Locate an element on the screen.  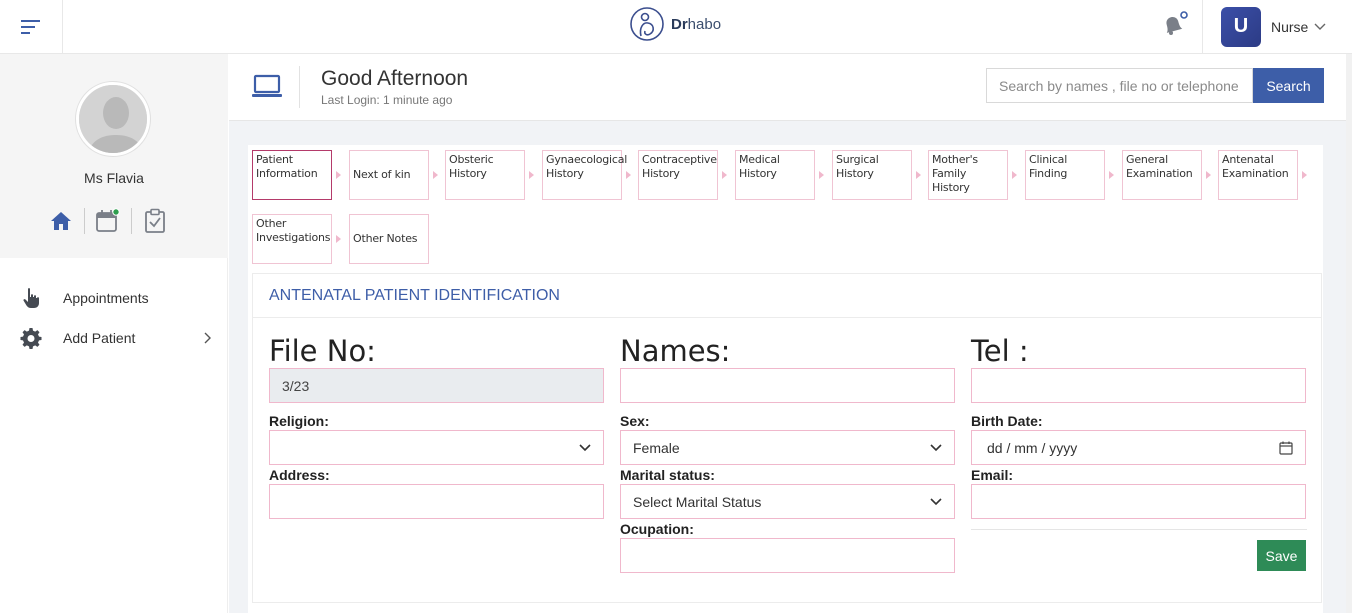
patient-search-input is located at coordinates (1119, 85).